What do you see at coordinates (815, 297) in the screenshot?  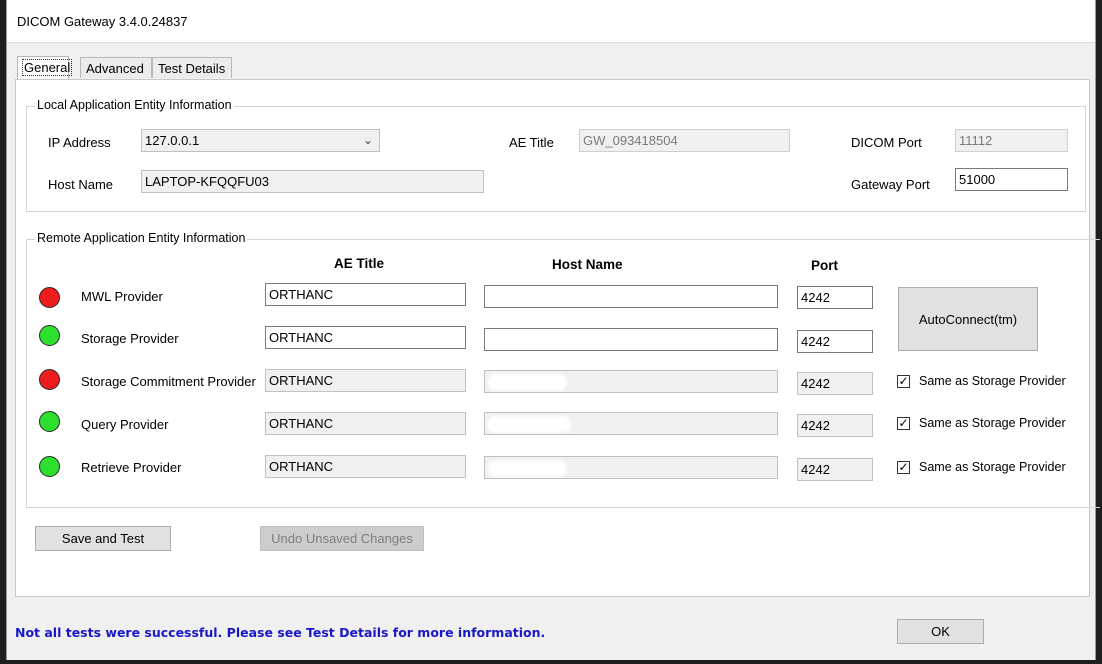 I see `mwl-port-value: 4242` at bounding box center [815, 297].